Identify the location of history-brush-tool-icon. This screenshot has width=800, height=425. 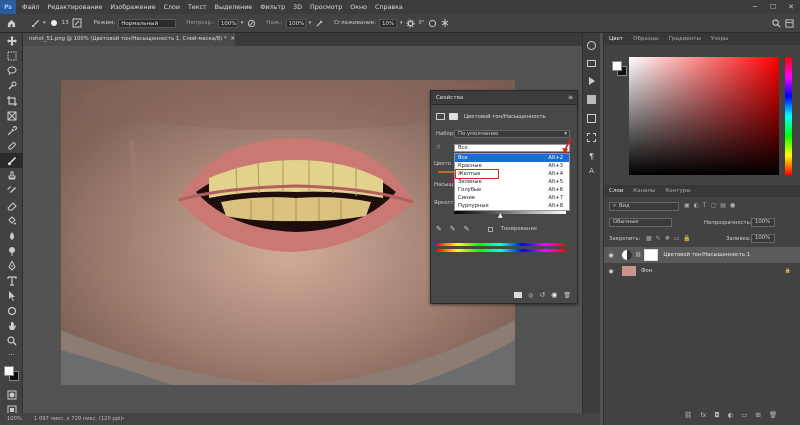
(11, 190).